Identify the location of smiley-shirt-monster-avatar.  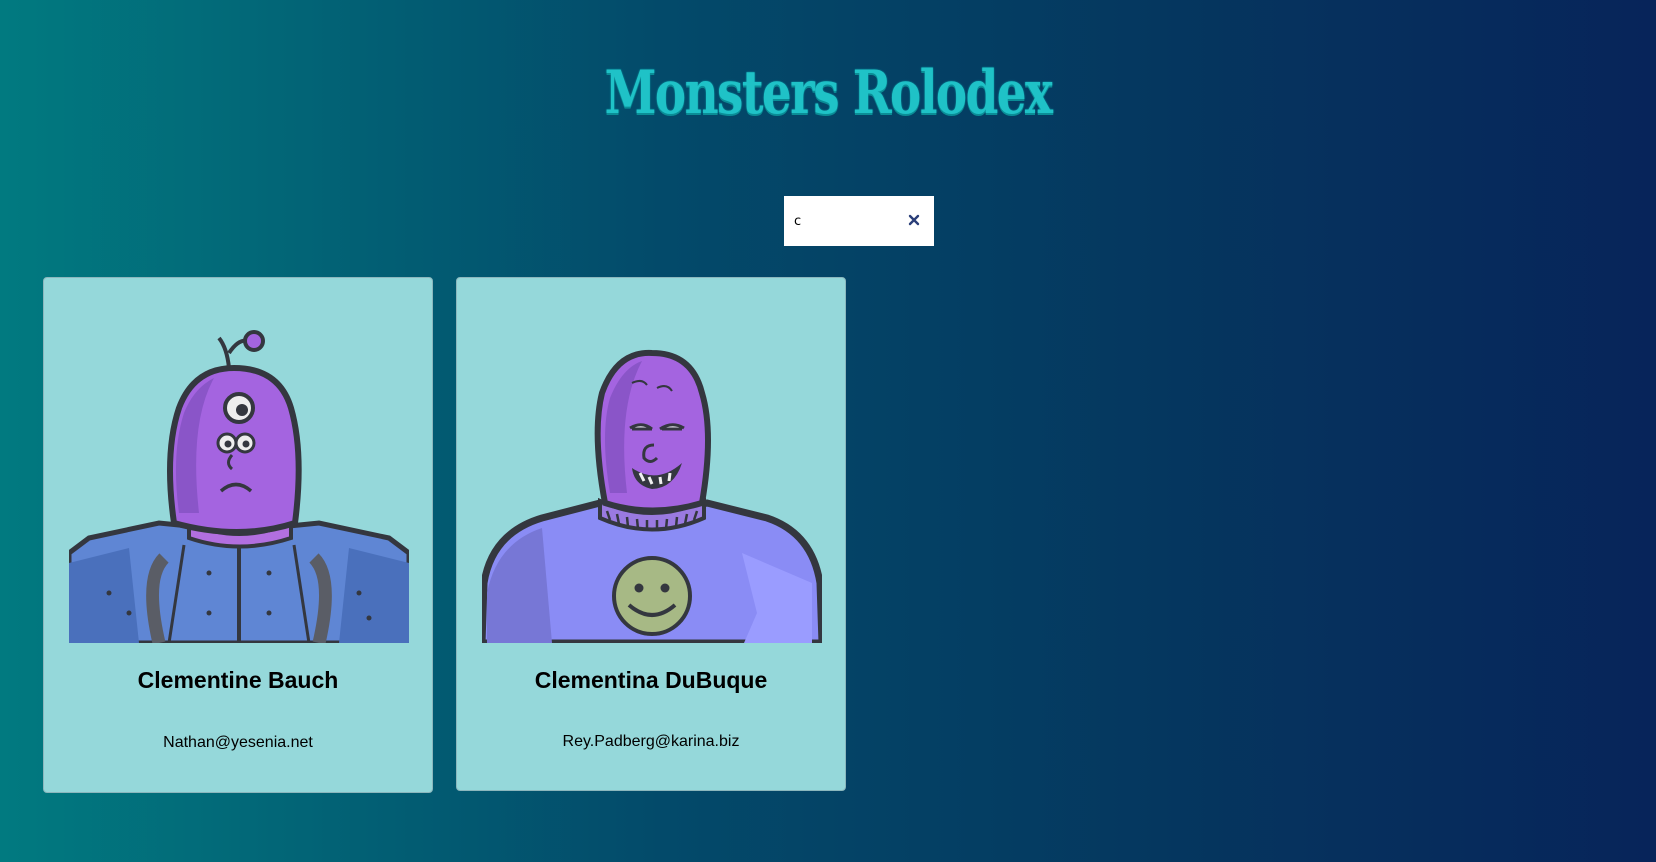
(652, 478).